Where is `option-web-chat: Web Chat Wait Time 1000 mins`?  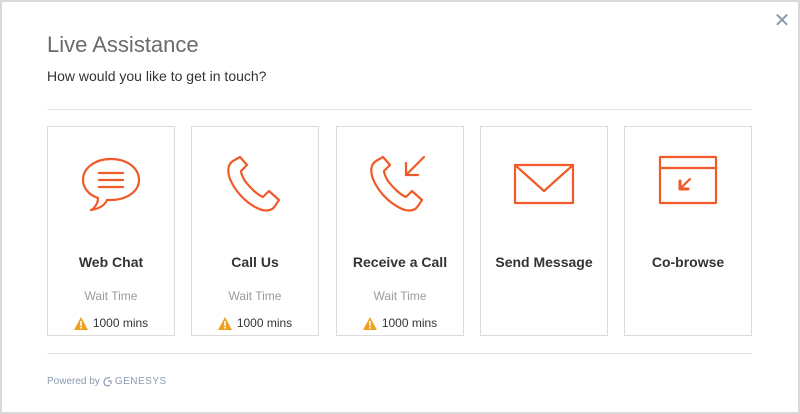 option-web-chat: Web Chat Wait Time 1000 mins is located at coordinates (111, 231).